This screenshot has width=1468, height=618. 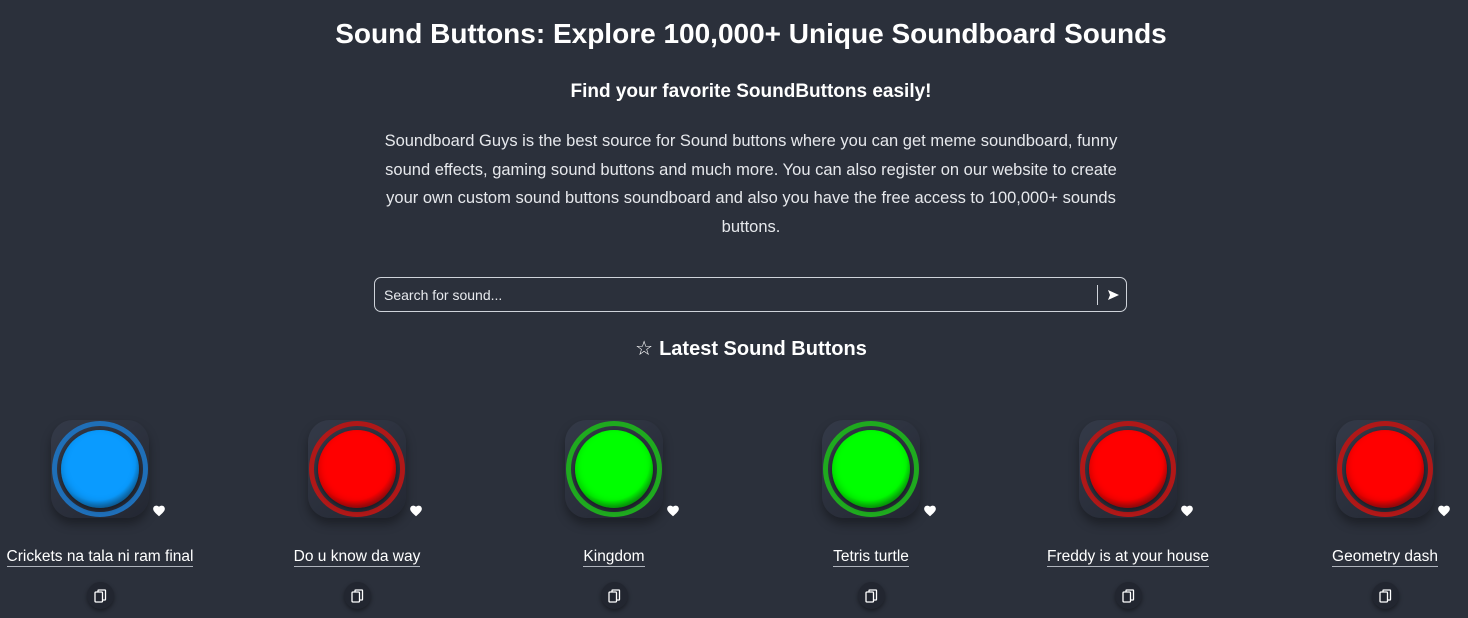 I want to click on sound-name: Tetris turtle, so click(x=871, y=557).